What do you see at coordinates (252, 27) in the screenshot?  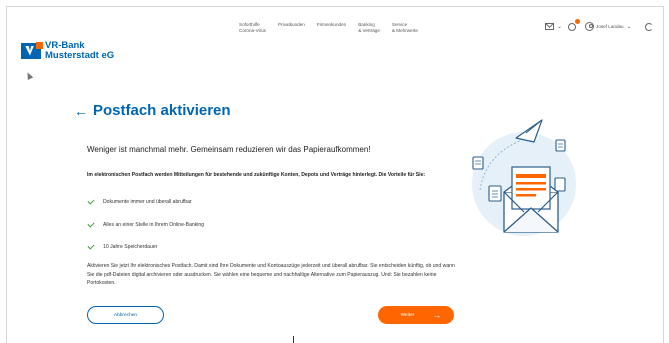 I see `nav-item-soforthilfe: Soforthilfe Corona-Virus` at bounding box center [252, 27].